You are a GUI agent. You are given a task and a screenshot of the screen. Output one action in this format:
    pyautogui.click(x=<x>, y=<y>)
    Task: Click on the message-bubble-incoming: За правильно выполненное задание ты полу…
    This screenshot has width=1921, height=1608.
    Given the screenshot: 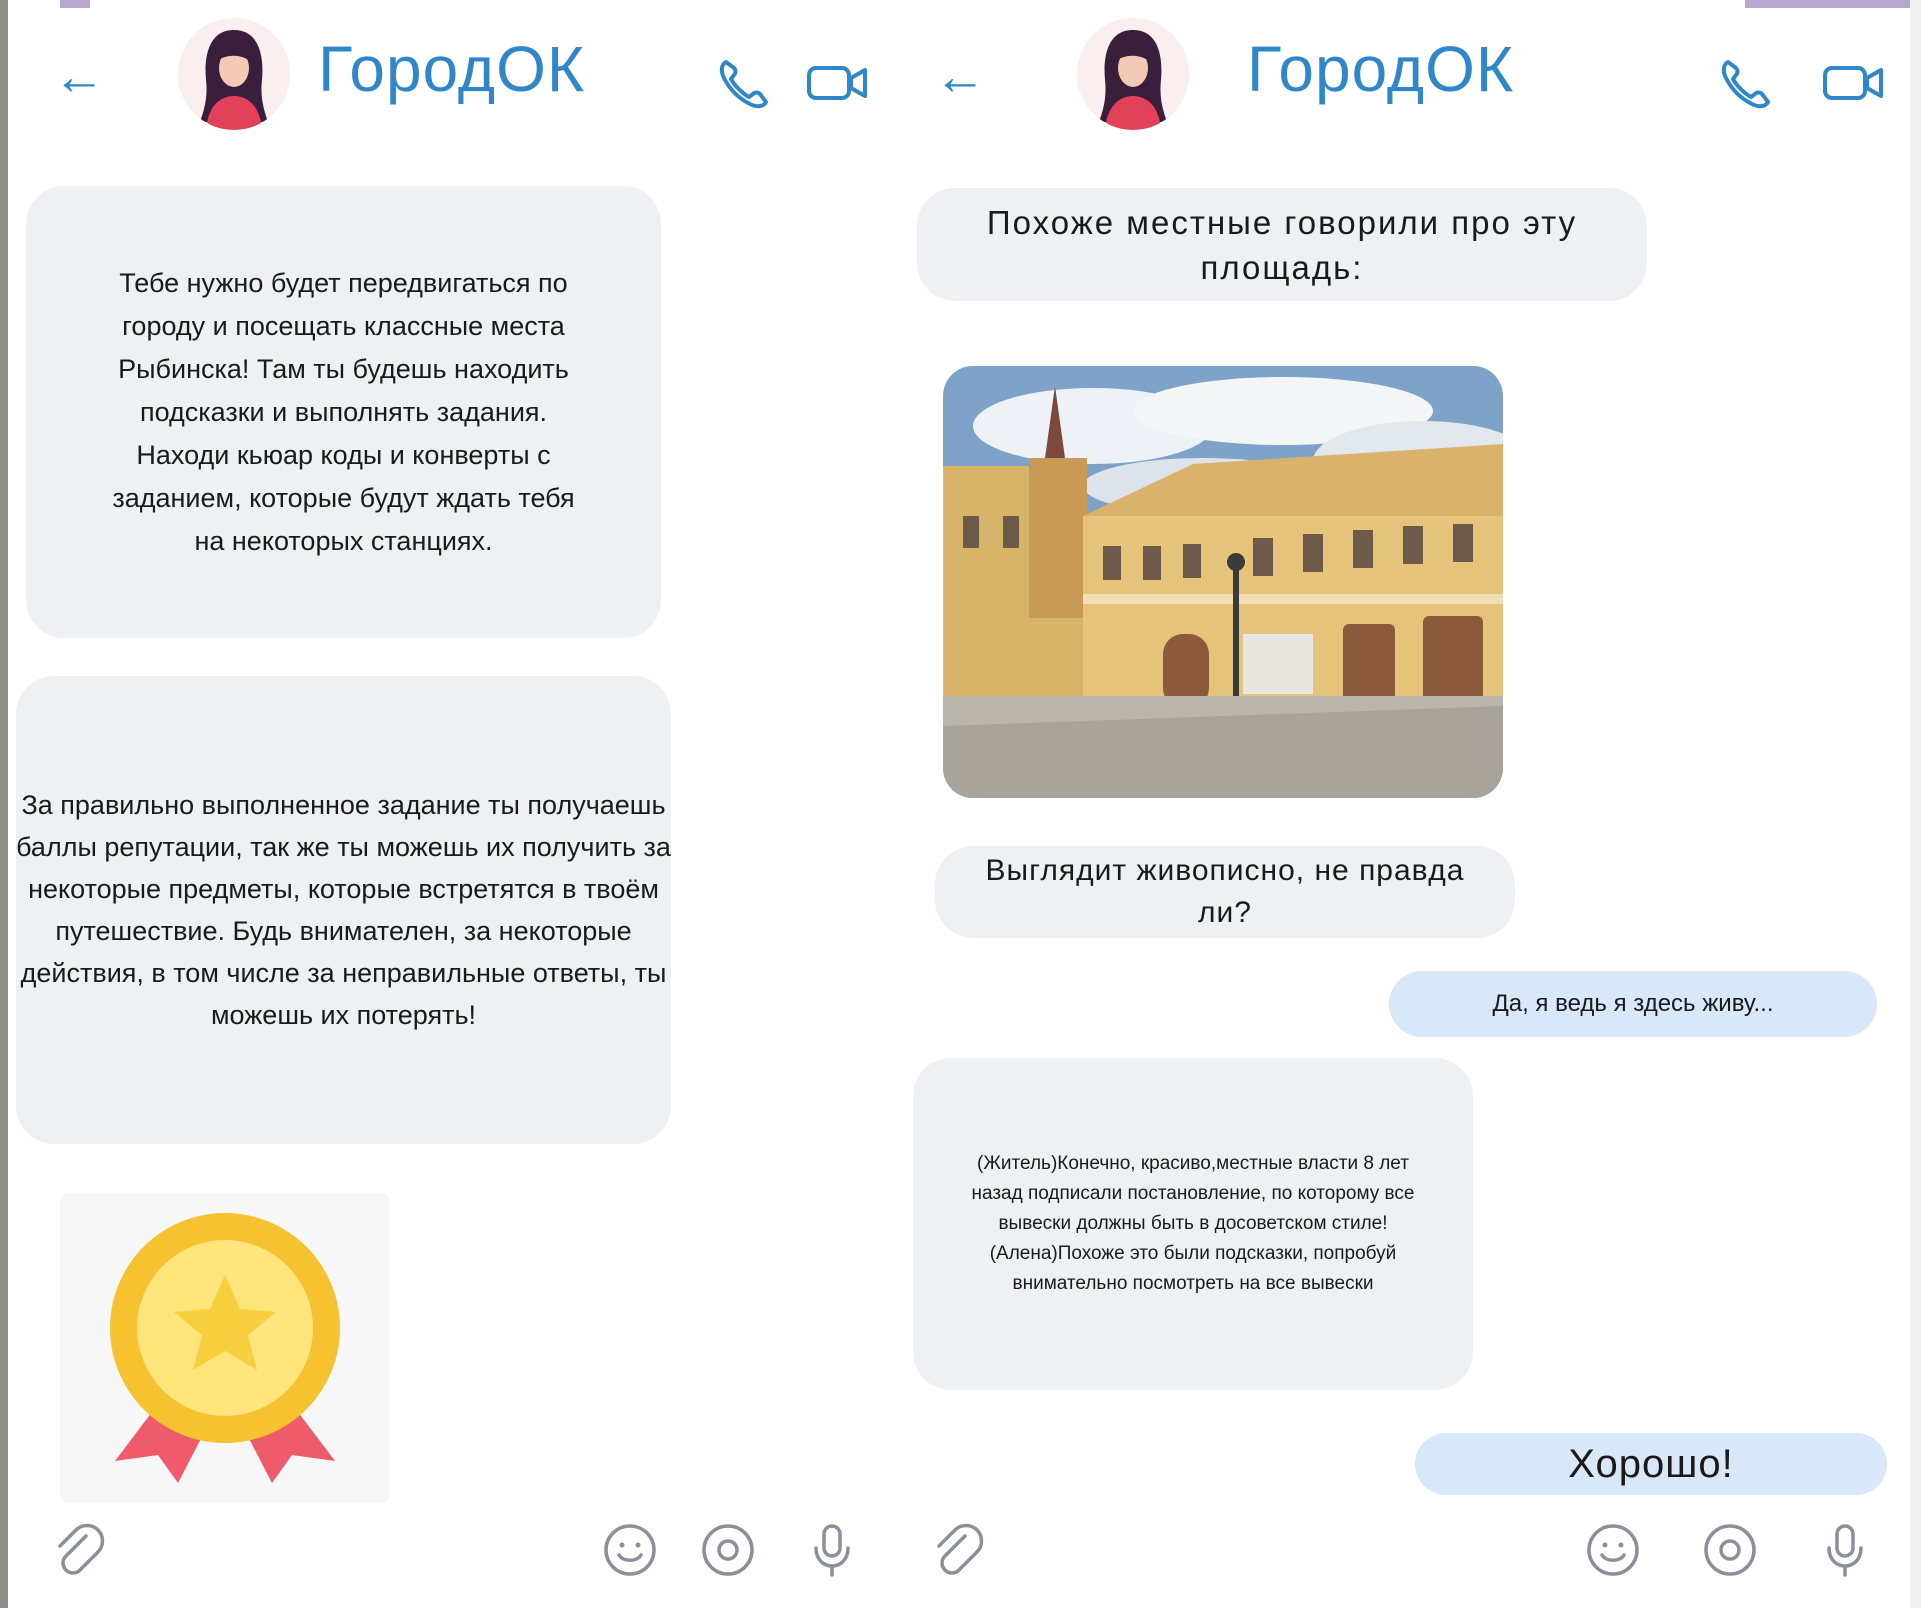 What is the action you would take?
    pyautogui.click(x=343, y=910)
    